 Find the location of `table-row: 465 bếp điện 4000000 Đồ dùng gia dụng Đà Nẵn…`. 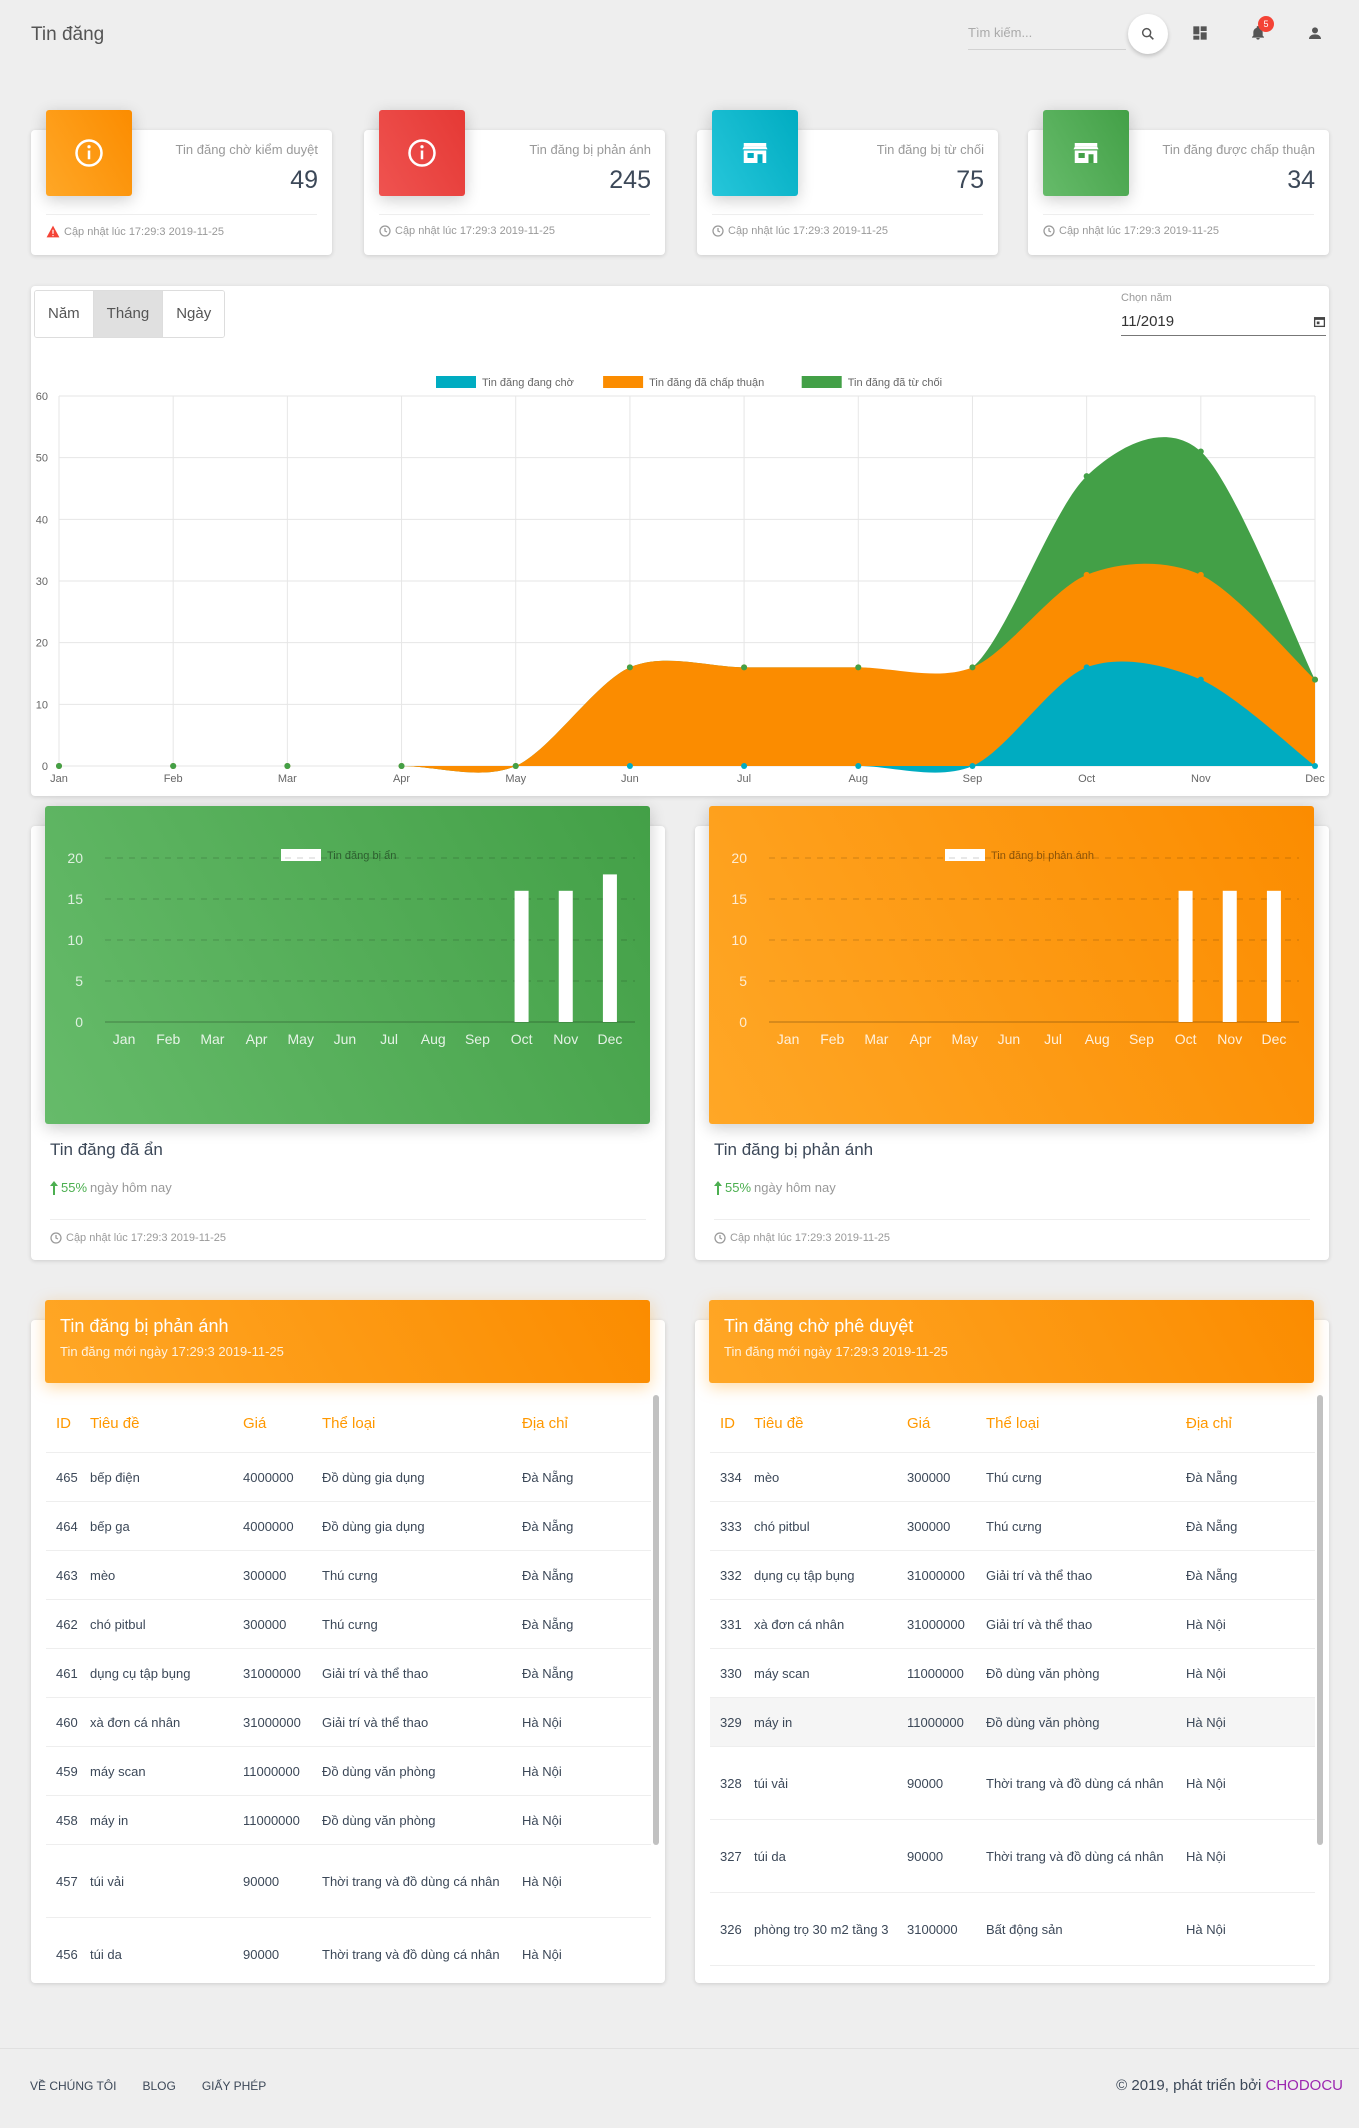

table-row: 465 bếp điện 4000000 Đồ dùng gia dụng Đà Nẵn… is located at coordinates (348, 1477).